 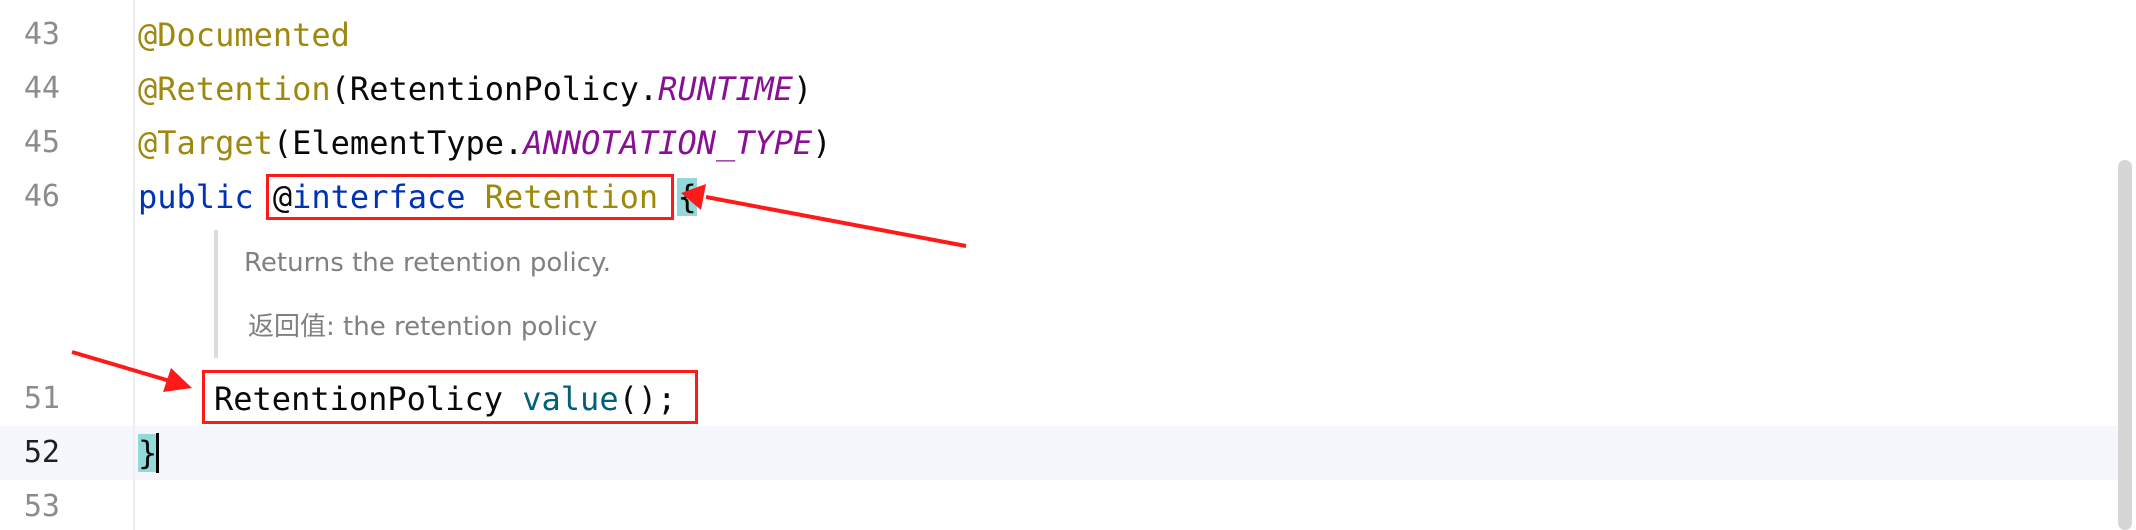 What do you see at coordinates (131, 371) in the screenshot?
I see `arrow-to-value-method` at bounding box center [131, 371].